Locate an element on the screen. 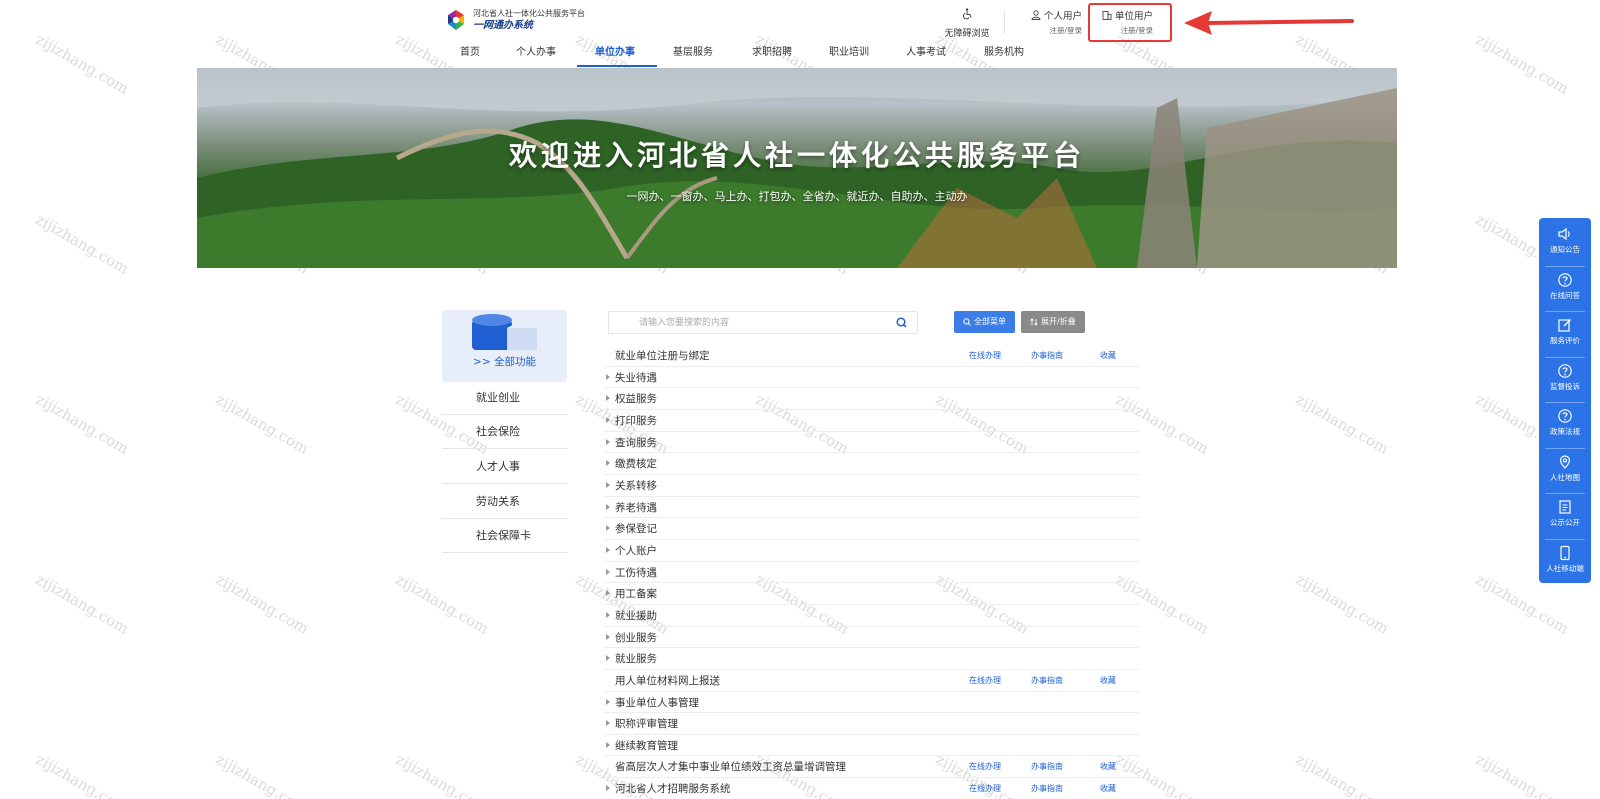 This screenshot has height=799, width=1600. list-item: 创业服务 is located at coordinates (871, 638).